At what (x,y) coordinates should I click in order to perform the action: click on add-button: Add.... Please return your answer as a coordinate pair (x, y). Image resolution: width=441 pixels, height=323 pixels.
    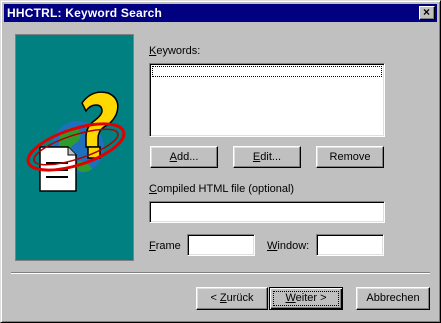
    Looking at the image, I should click on (184, 157).